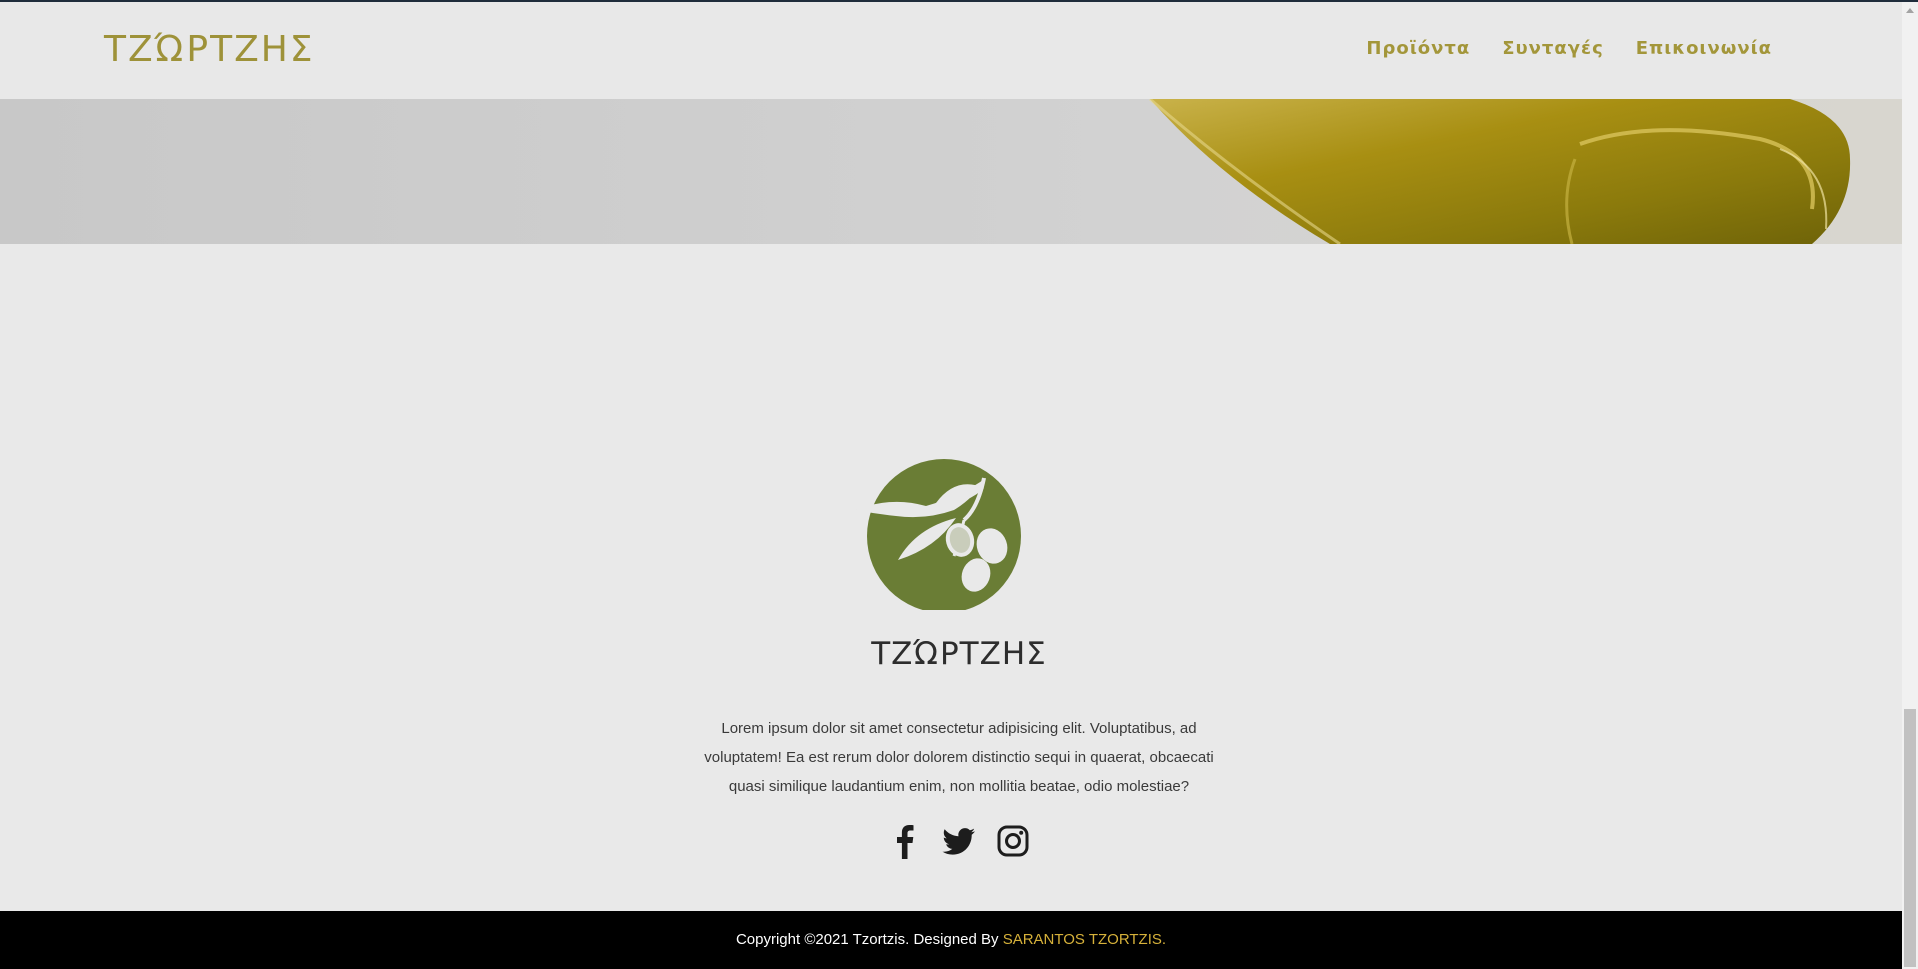 The image size is (1918, 969). What do you see at coordinates (1704, 48) in the screenshot?
I see `nav-link-contact: Επικοινωνία` at bounding box center [1704, 48].